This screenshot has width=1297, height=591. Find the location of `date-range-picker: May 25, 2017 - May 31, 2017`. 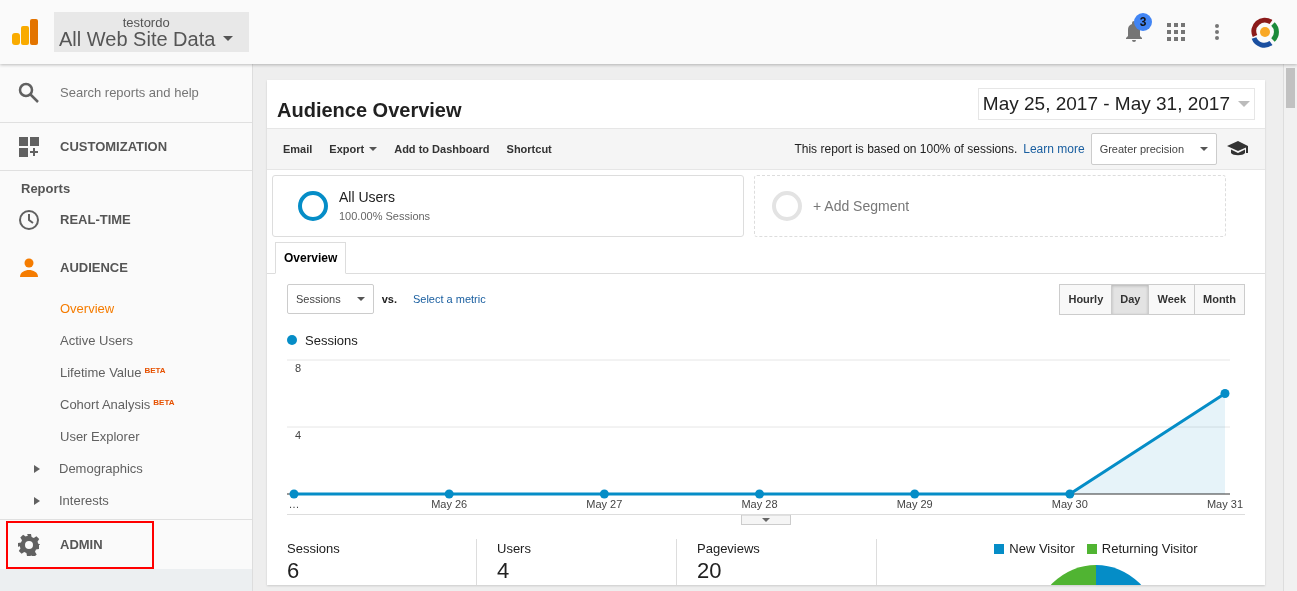

date-range-picker: May 25, 2017 - May 31, 2017 is located at coordinates (1116, 104).